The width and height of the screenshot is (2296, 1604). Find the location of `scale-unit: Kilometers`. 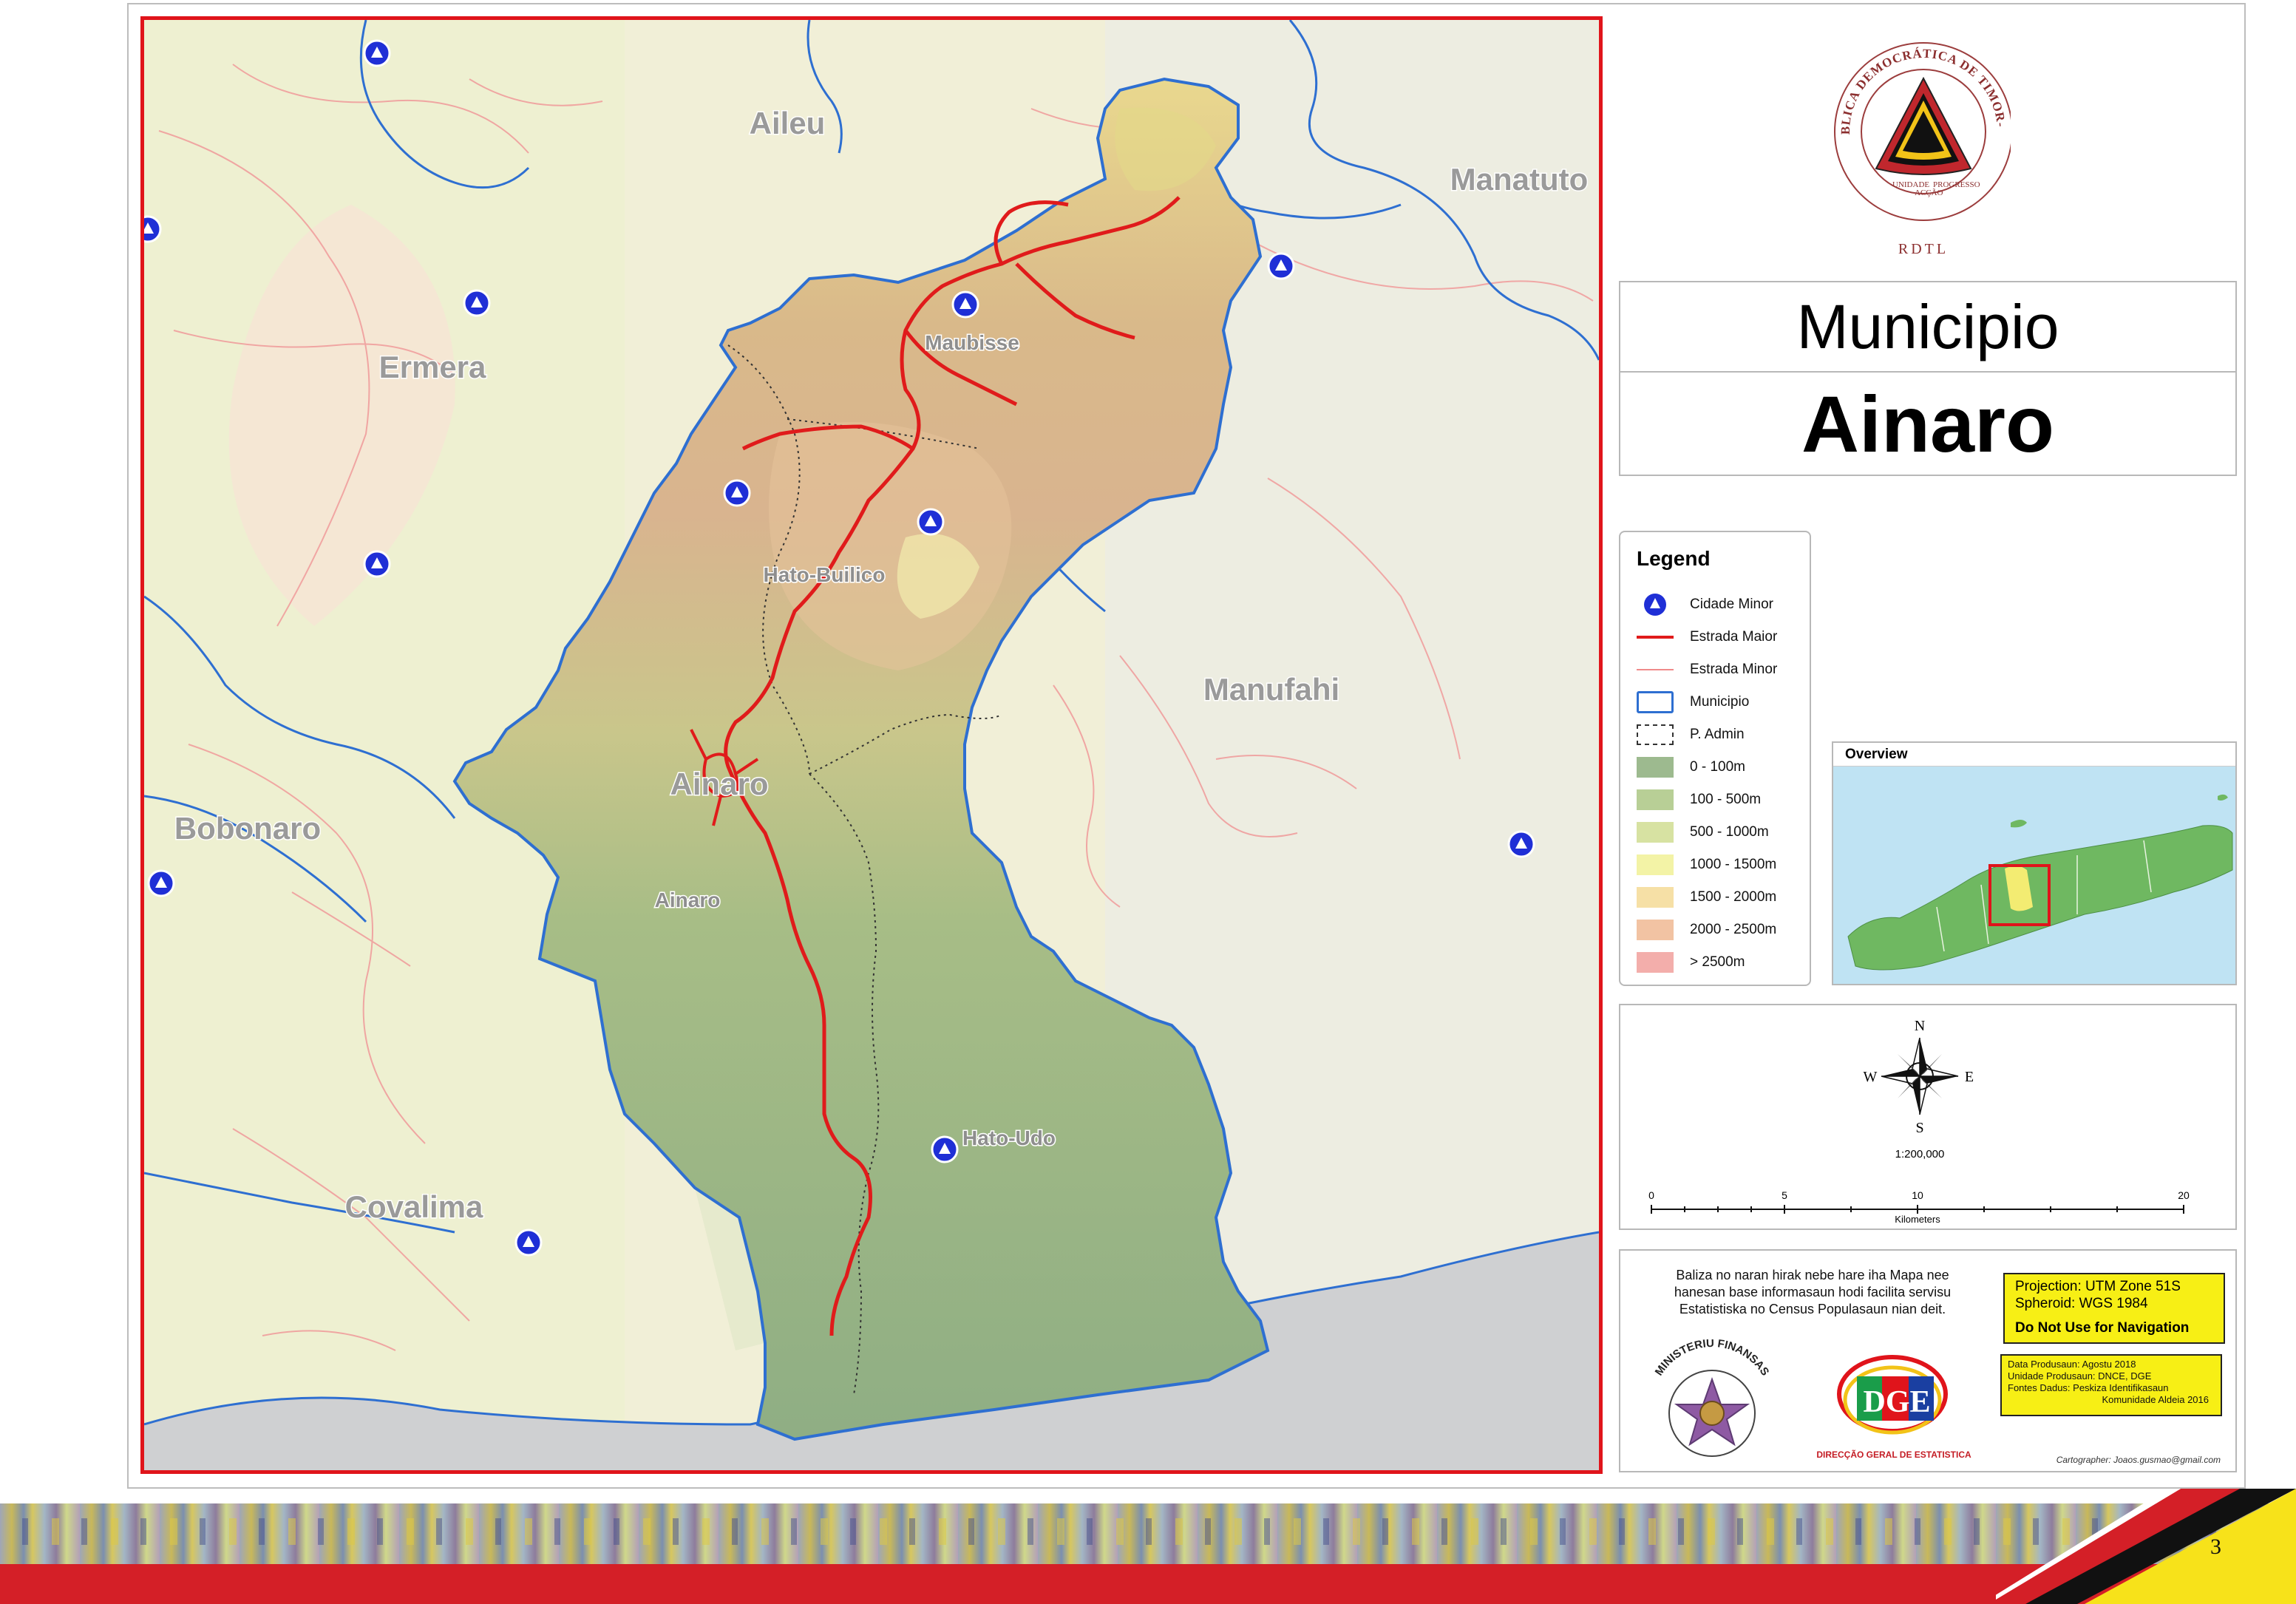

scale-unit: Kilometers is located at coordinates (1917, 1219).